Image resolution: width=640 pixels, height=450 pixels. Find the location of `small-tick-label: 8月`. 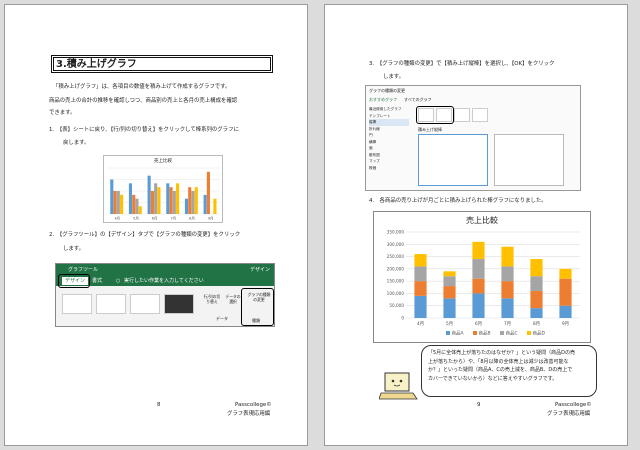

small-tick-label: 8月 is located at coordinates (192, 218).